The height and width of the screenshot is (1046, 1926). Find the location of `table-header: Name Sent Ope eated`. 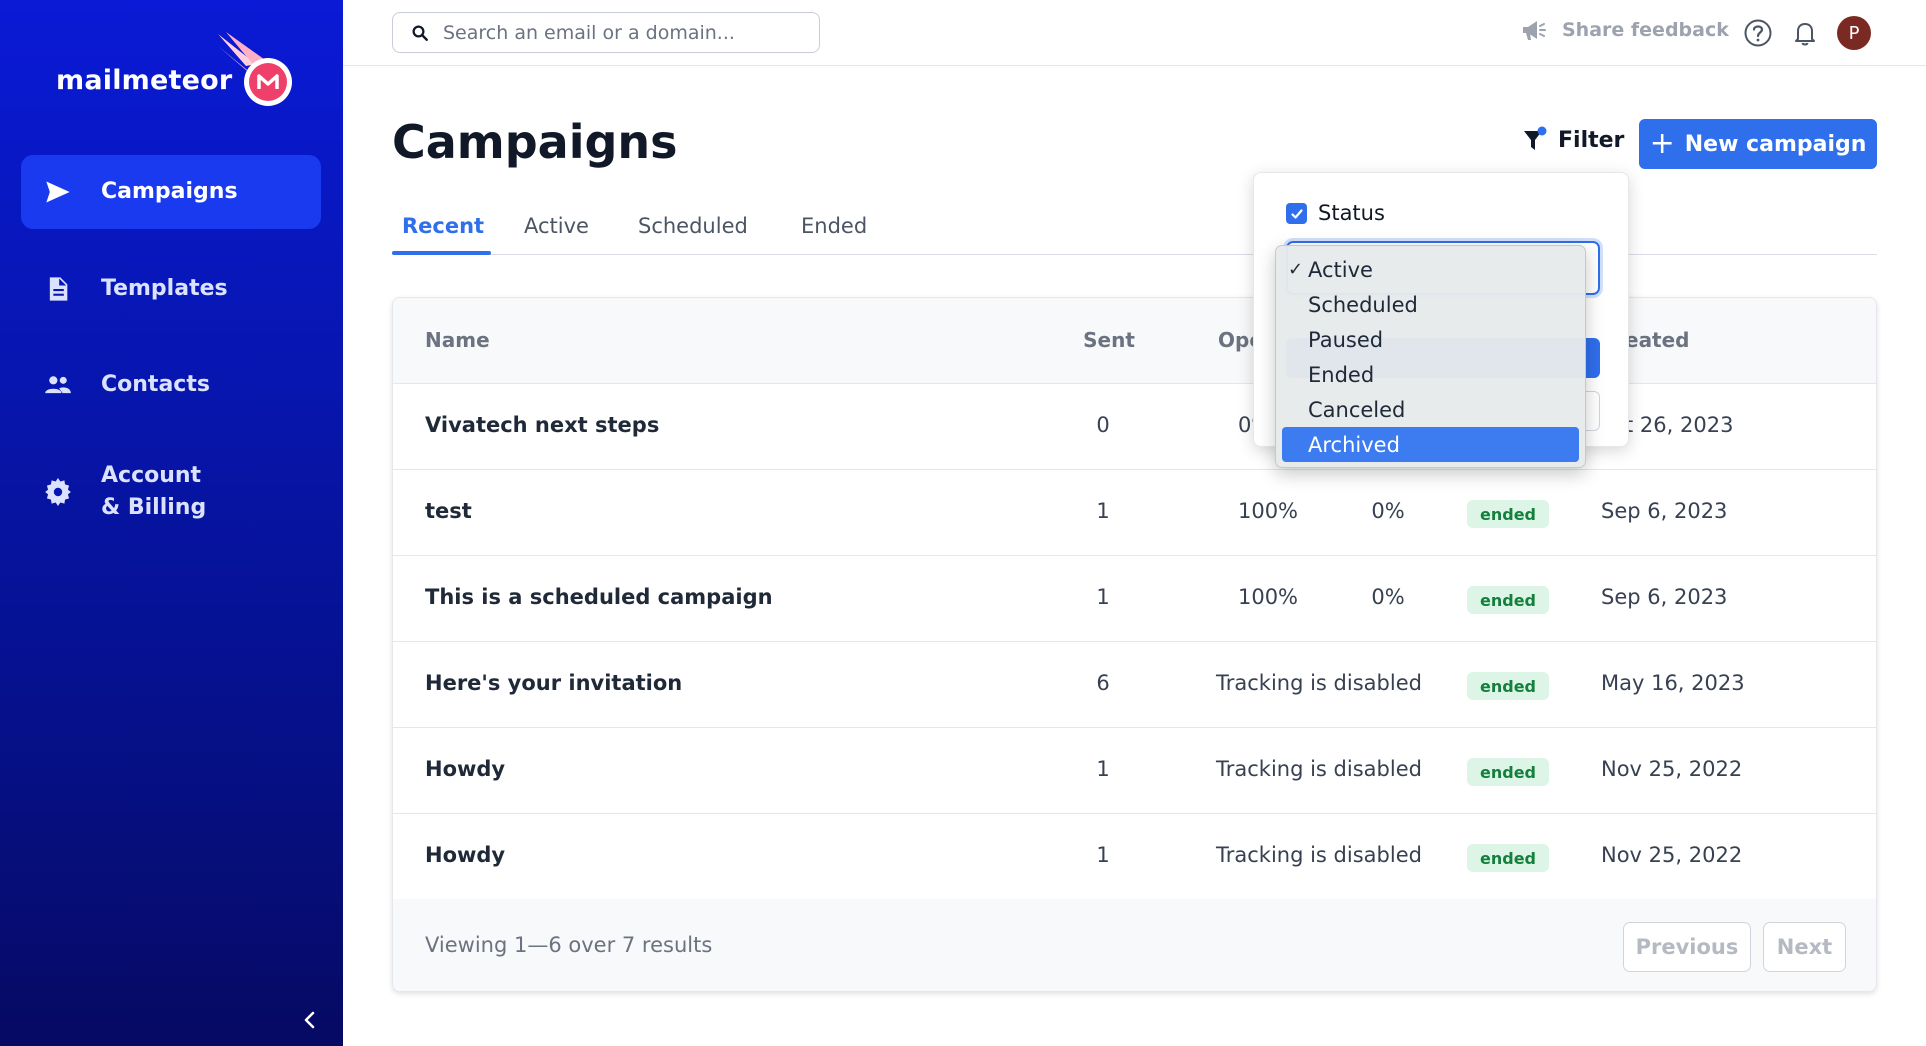

table-header: Name Sent Ope eated is located at coordinates (1134, 341).